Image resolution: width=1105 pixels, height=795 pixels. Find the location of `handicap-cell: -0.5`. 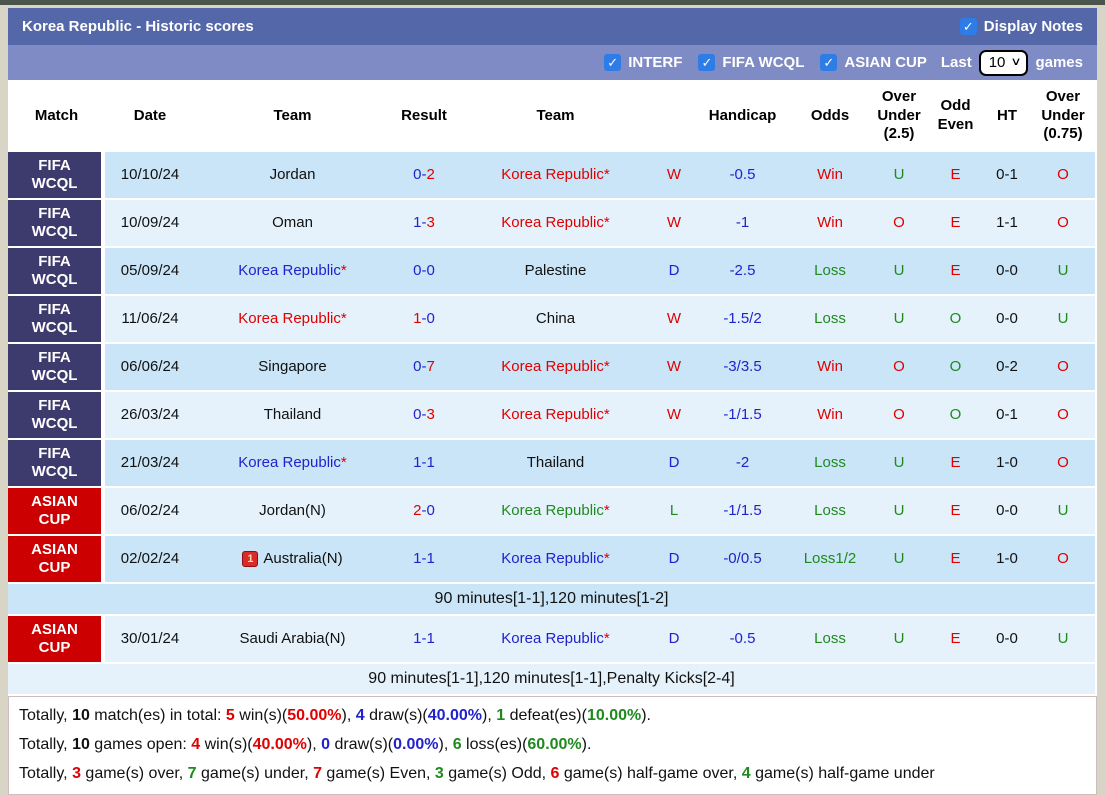

handicap-cell: -0.5 is located at coordinates (742, 638).